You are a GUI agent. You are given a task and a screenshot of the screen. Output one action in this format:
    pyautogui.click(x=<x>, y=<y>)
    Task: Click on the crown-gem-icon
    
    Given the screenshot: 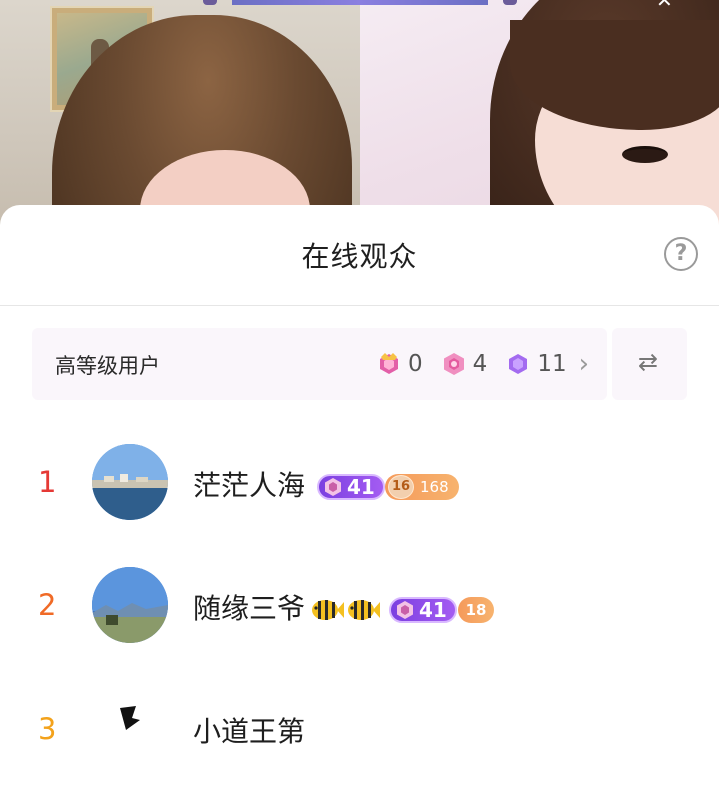 What is the action you would take?
    pyautogui.click(x=389, y=364)
    